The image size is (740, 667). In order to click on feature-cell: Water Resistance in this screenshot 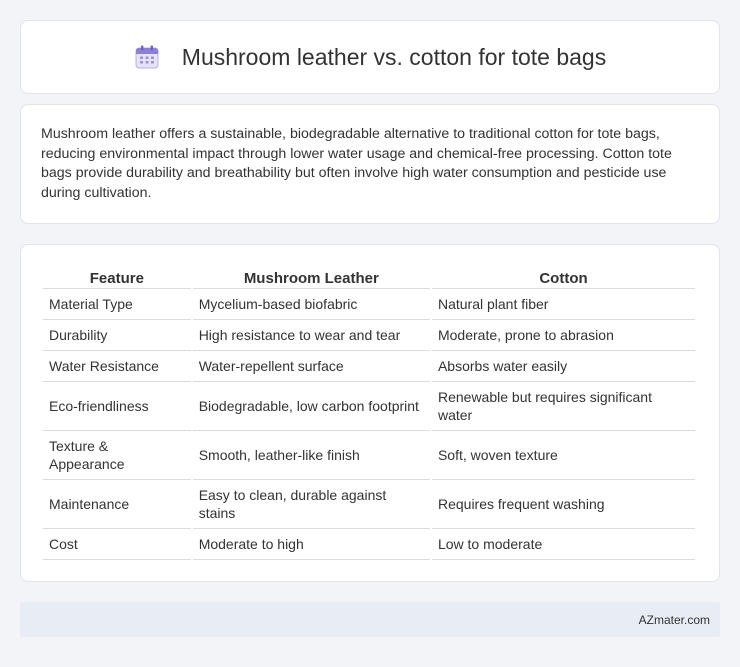, I will do `click(117, 366)`.